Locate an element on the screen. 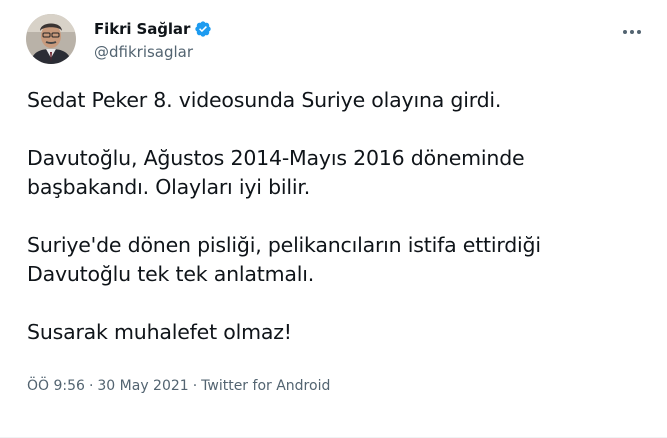 The image size is (667, 438). verified-badge-icon is located at coordinates (203, 29).